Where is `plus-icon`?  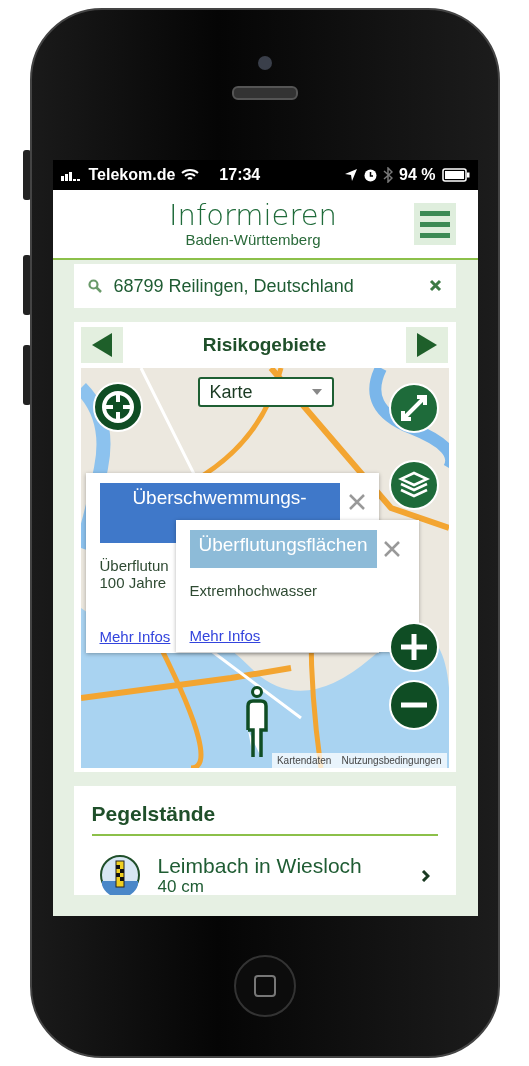
plus-icon is located at coordinates (413, 647).